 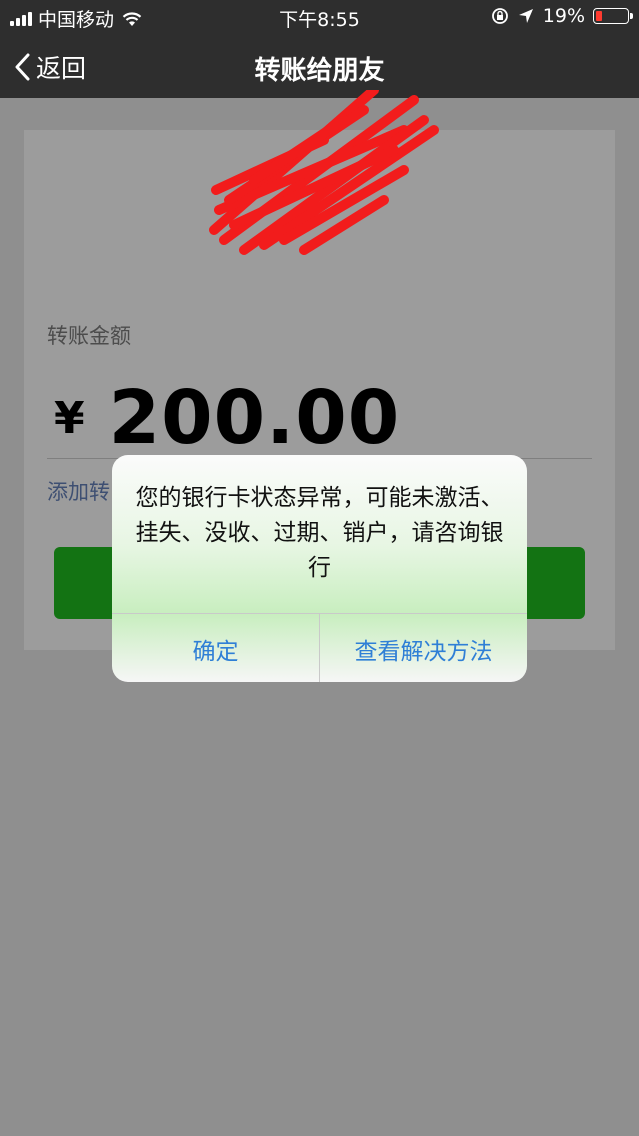 I want to click on battery-fill, so click(x=599, y=16).